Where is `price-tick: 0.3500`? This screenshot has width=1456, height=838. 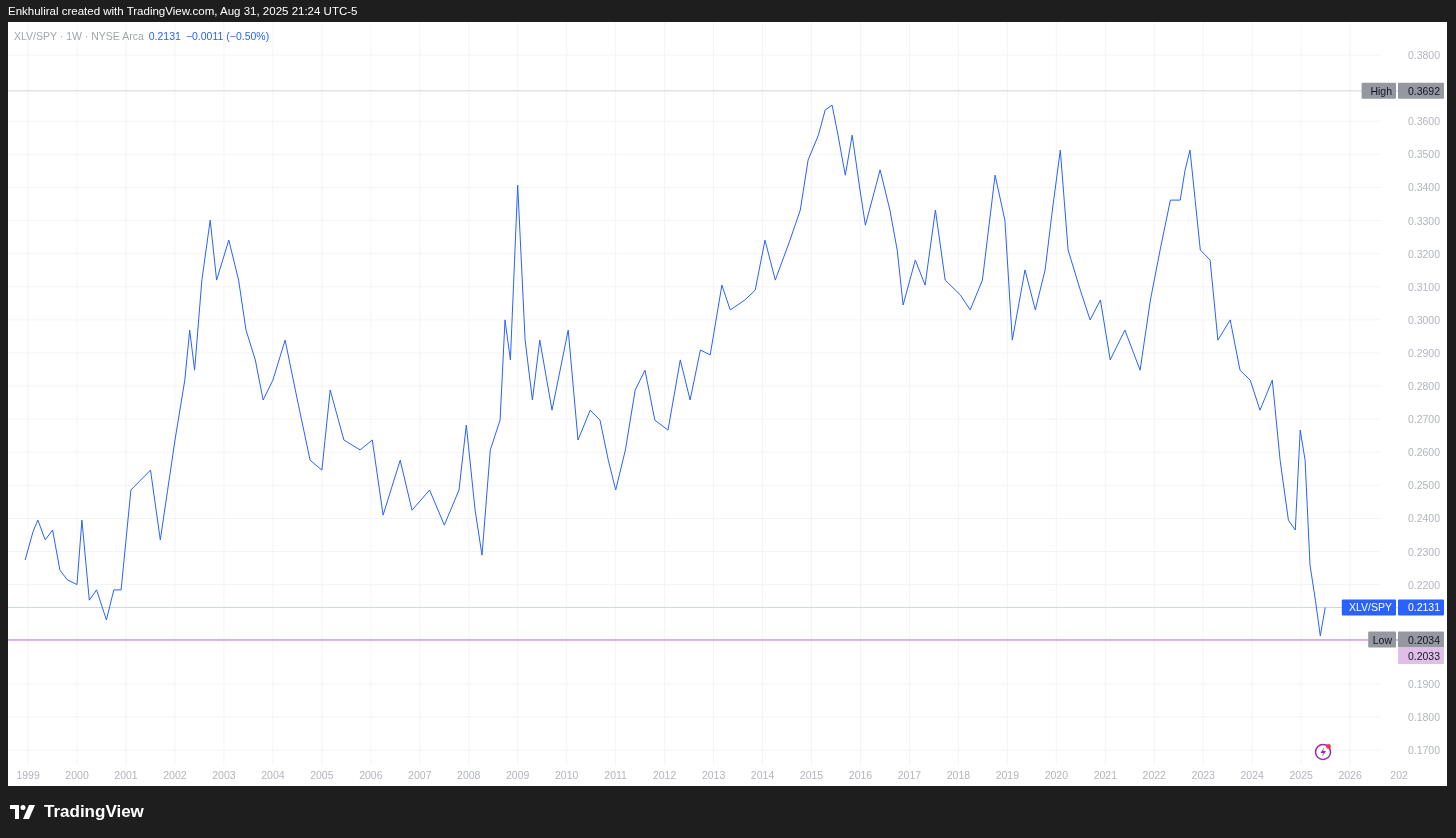
price-tick: 0.3500 is located at coordinates (1423, 154).